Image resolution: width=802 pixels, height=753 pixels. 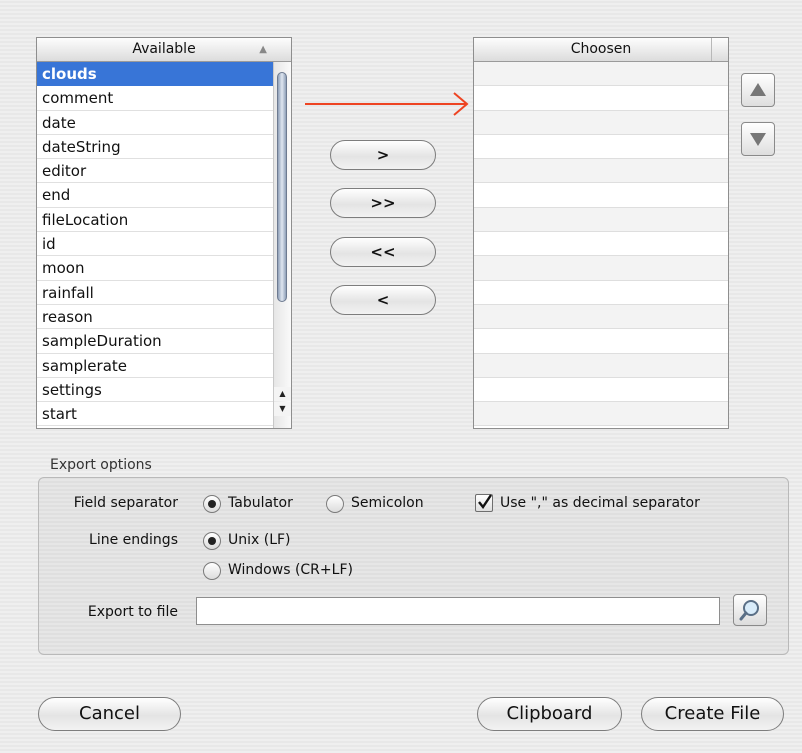 What do you see at coordinates (155, 341) in the screenshot?
I see `available-item: sampleDuration` at bounding box center [155, 341].